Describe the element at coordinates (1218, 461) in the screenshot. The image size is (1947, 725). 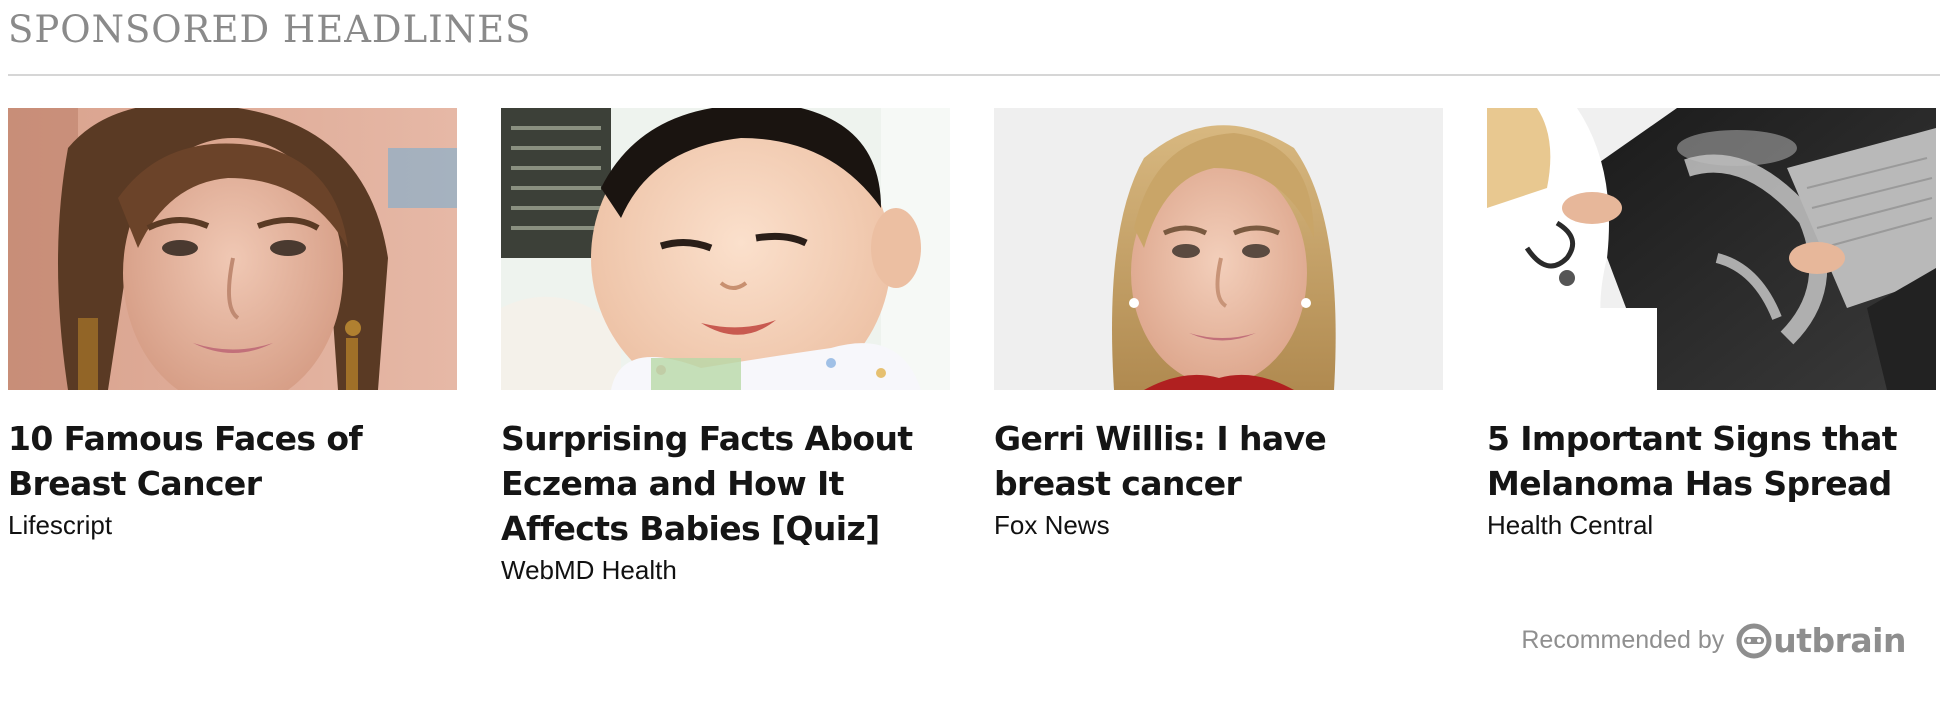
I see `card-headline: Gerri Willis: I have breast cancer` at that location.